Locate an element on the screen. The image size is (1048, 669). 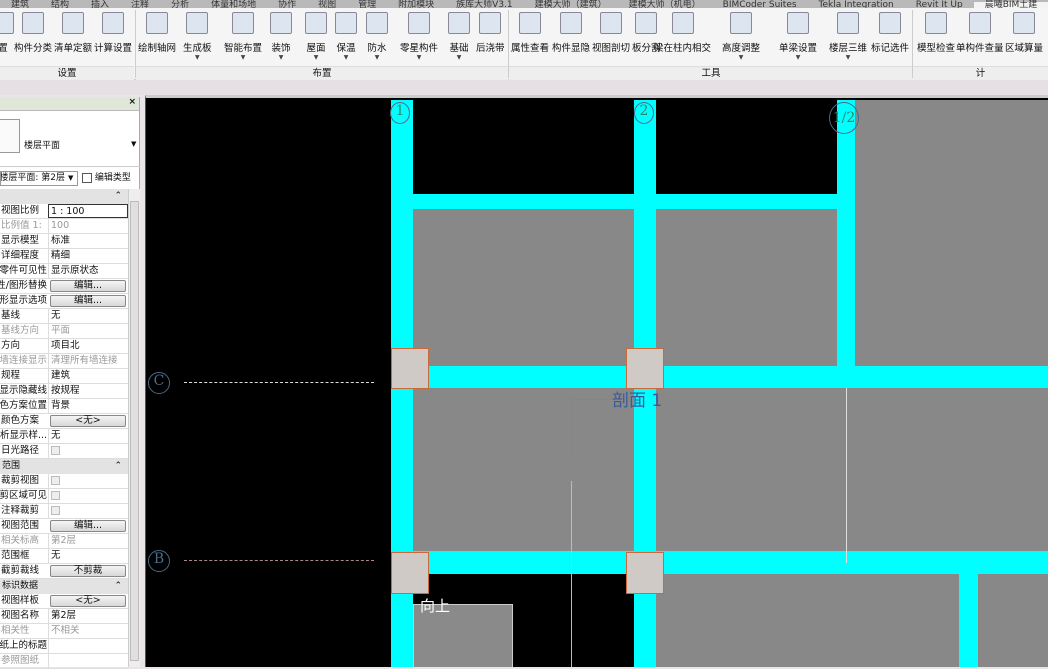
property-input: 1 : 100 is located at coordinates (88, 211).